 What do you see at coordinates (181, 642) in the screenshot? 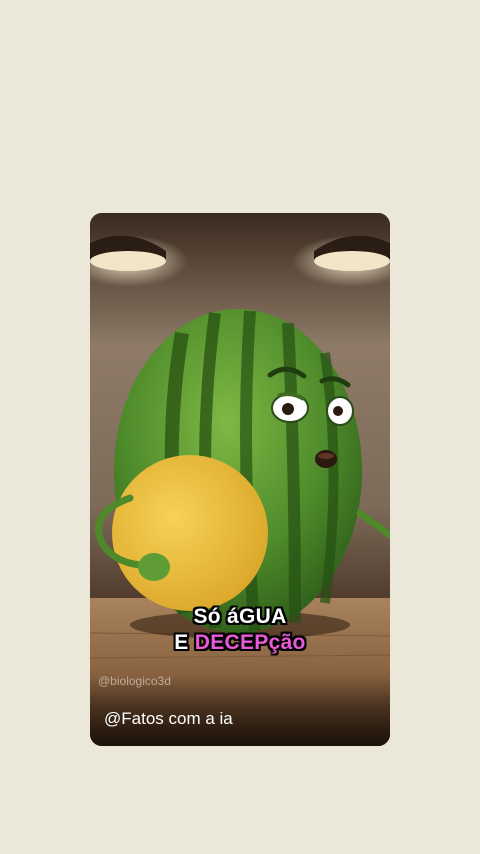
I see `caption-word: E` at bounding box center [181, 642].